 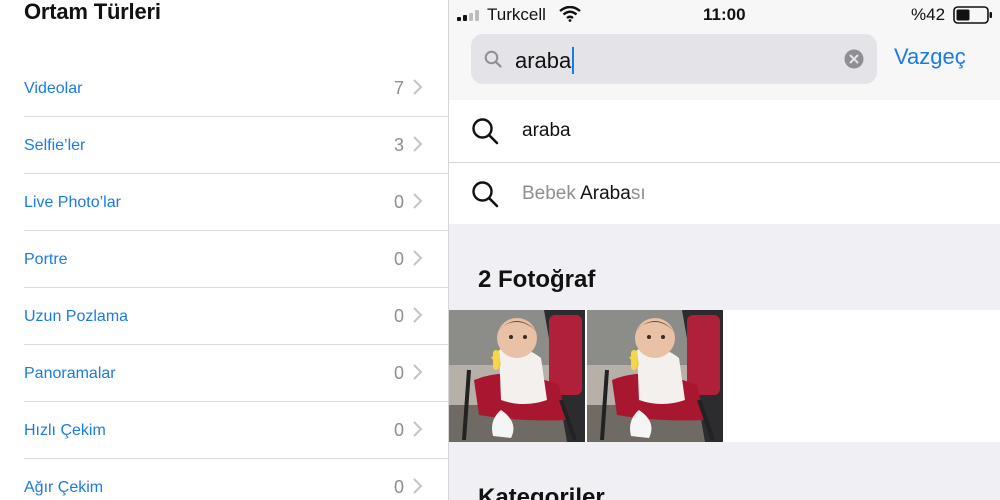 I want to click on media-type-row-long-exposure: Uzun Pozlama 0, so click(x=236, y=316).